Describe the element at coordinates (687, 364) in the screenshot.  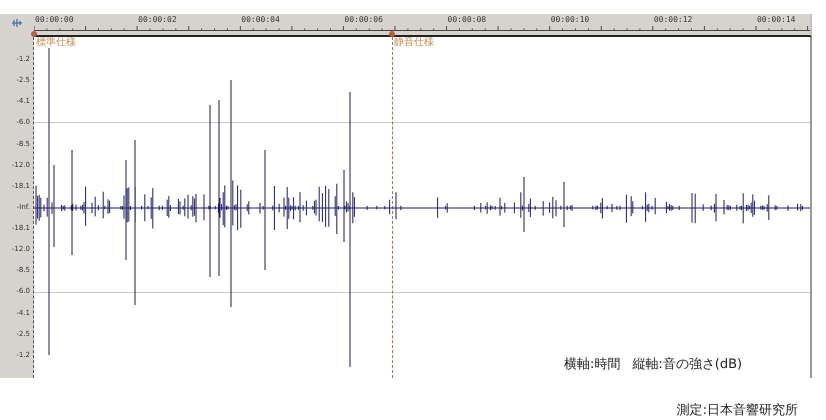
I see `vertical-axis-caption: 縦軸:音の強さ(dB)` at that location.